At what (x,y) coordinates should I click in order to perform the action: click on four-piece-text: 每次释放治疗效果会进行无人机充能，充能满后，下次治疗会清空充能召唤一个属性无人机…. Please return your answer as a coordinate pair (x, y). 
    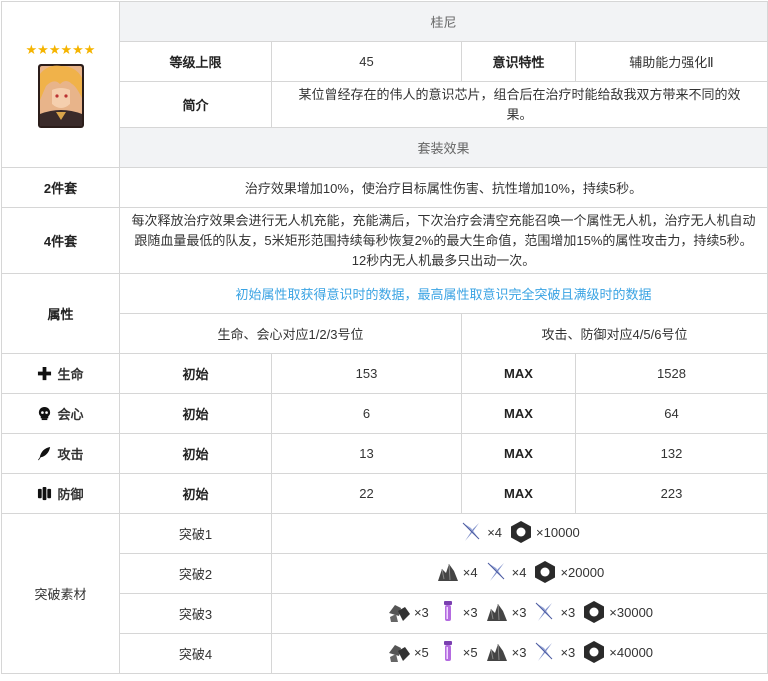
    Looking at the image, I should click on (443, 240).